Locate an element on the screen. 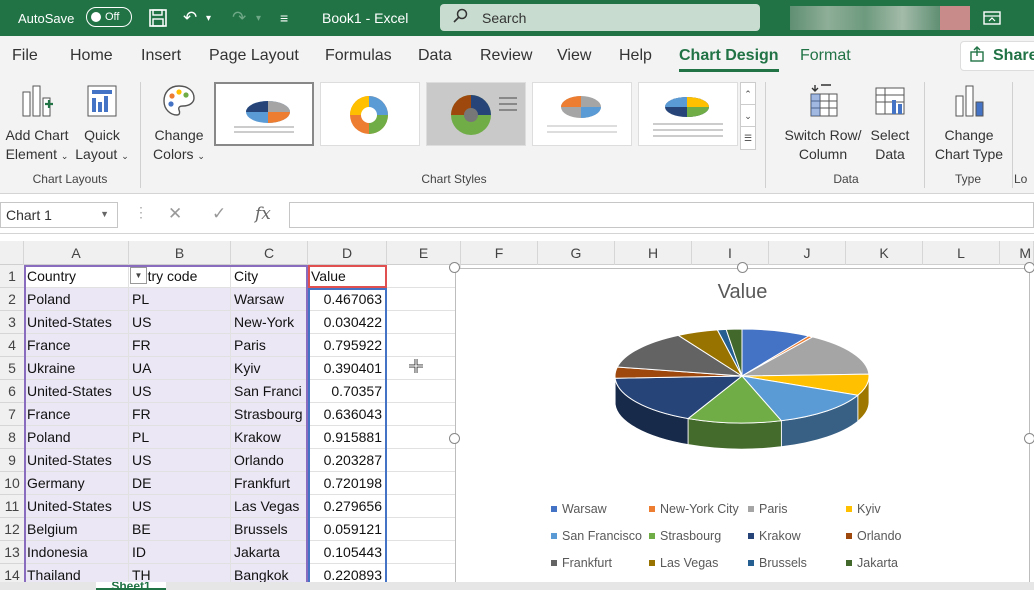 This screenshot has height=590, width=1034. autosave-toggle: Off is located at coordinates (109, 17).